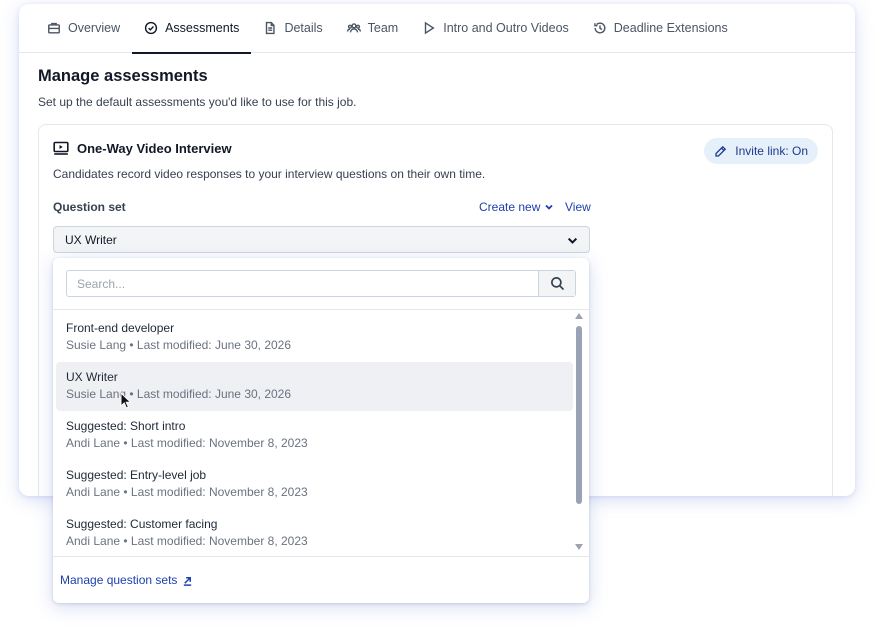  I want to click on panel-title-text: One-Way Video Interview, so click(154, 148).